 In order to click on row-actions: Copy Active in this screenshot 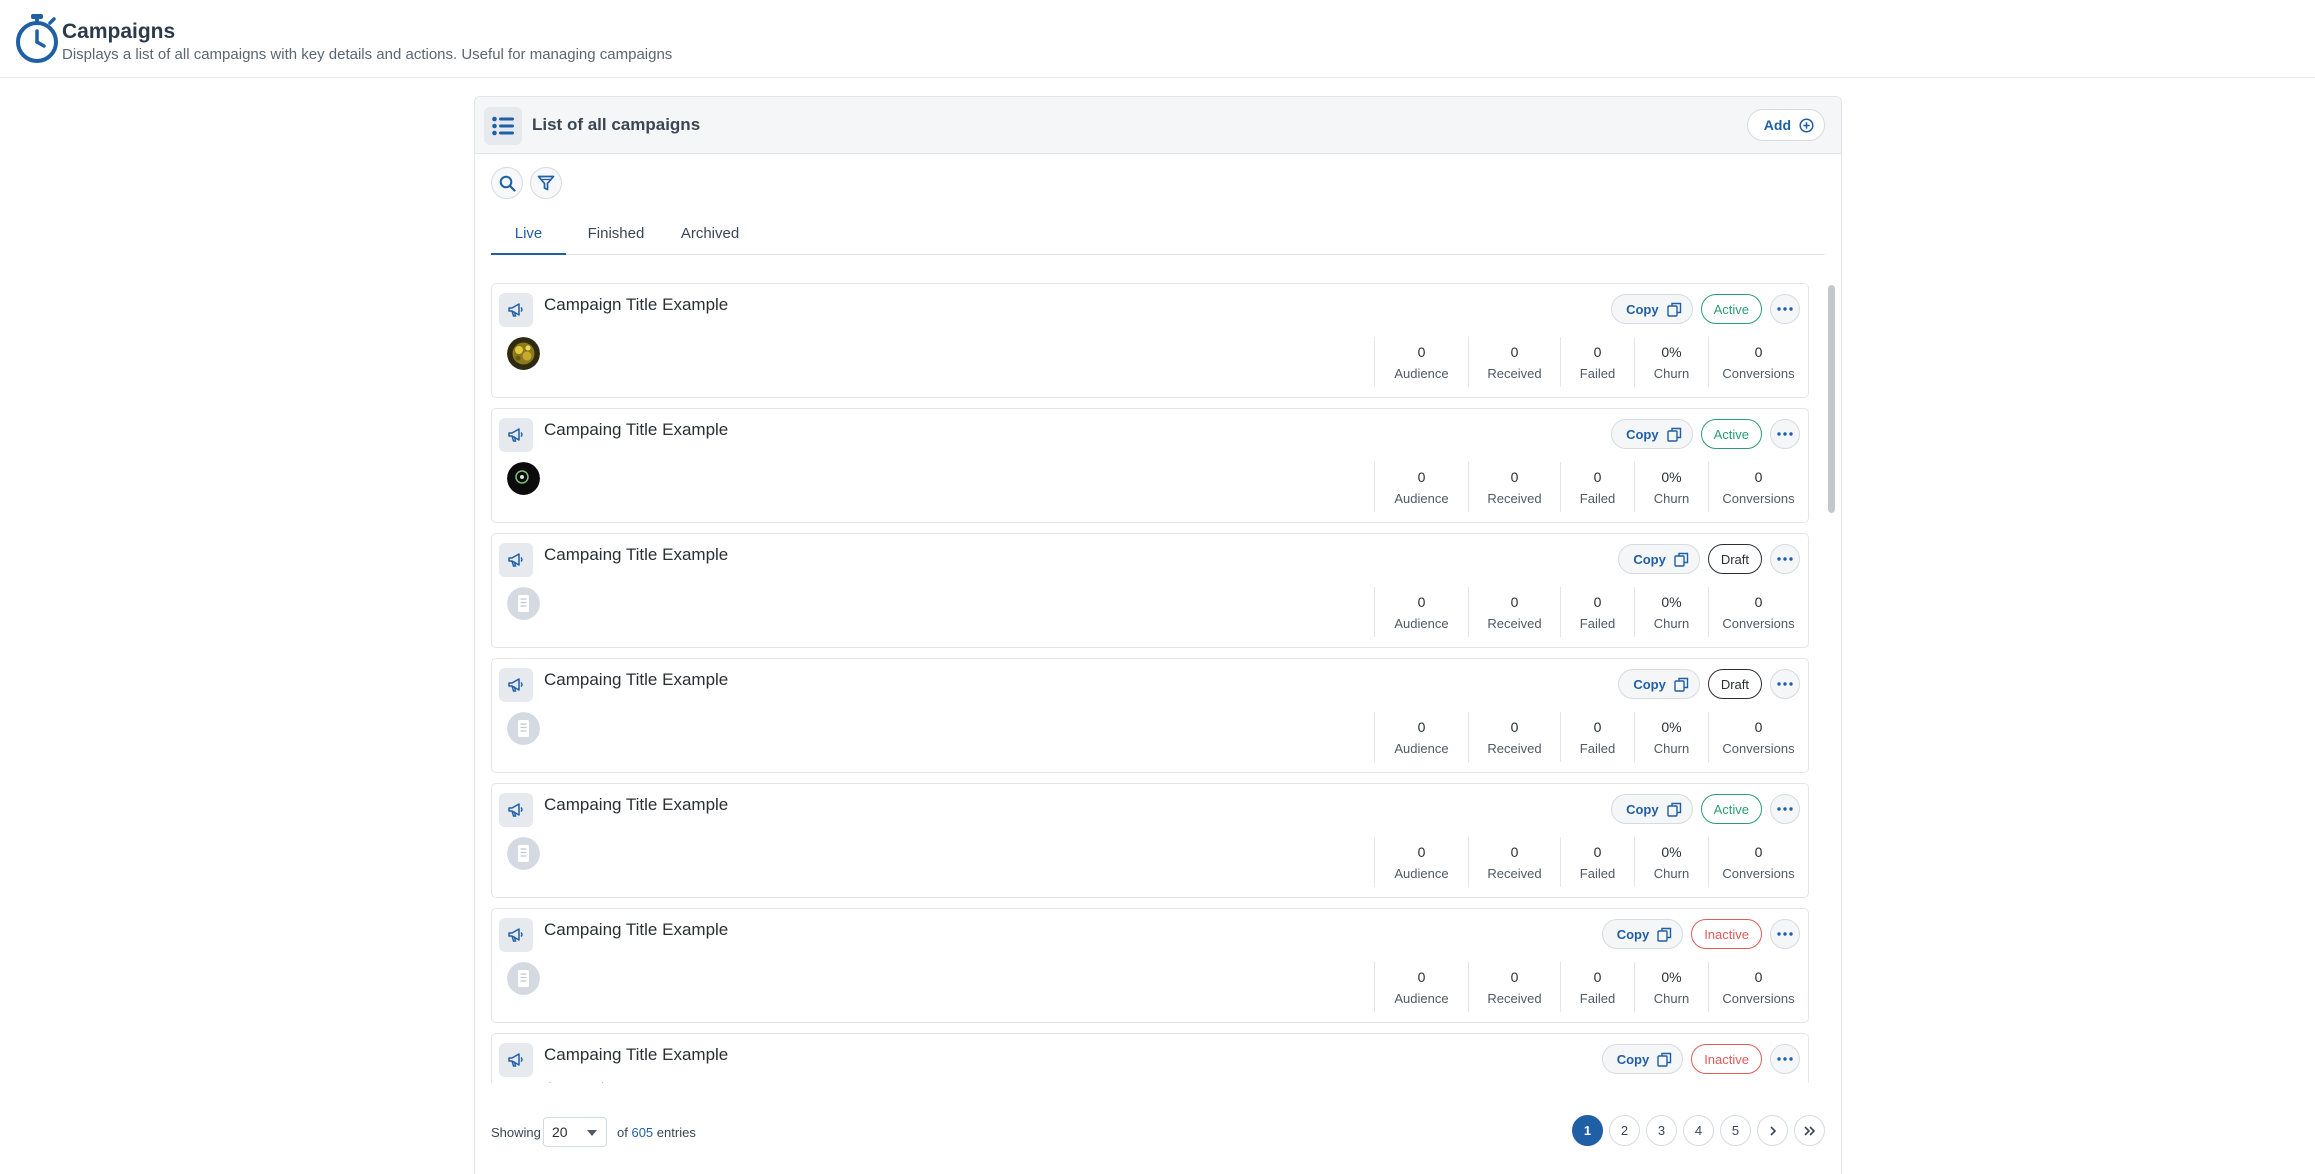, I will do `click(1705, 809)`.